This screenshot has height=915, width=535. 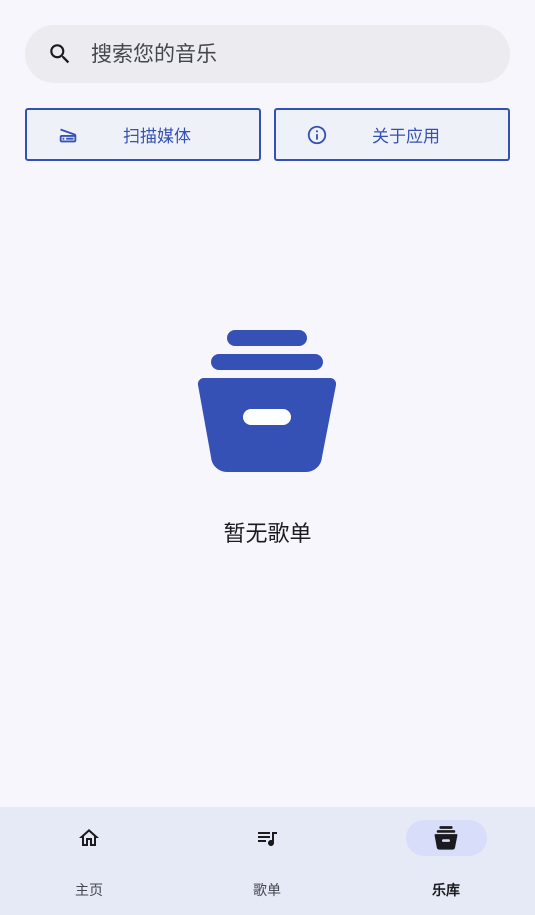 I want to click on nav-item-playlists: 歌单, so click(x=267, y=861).